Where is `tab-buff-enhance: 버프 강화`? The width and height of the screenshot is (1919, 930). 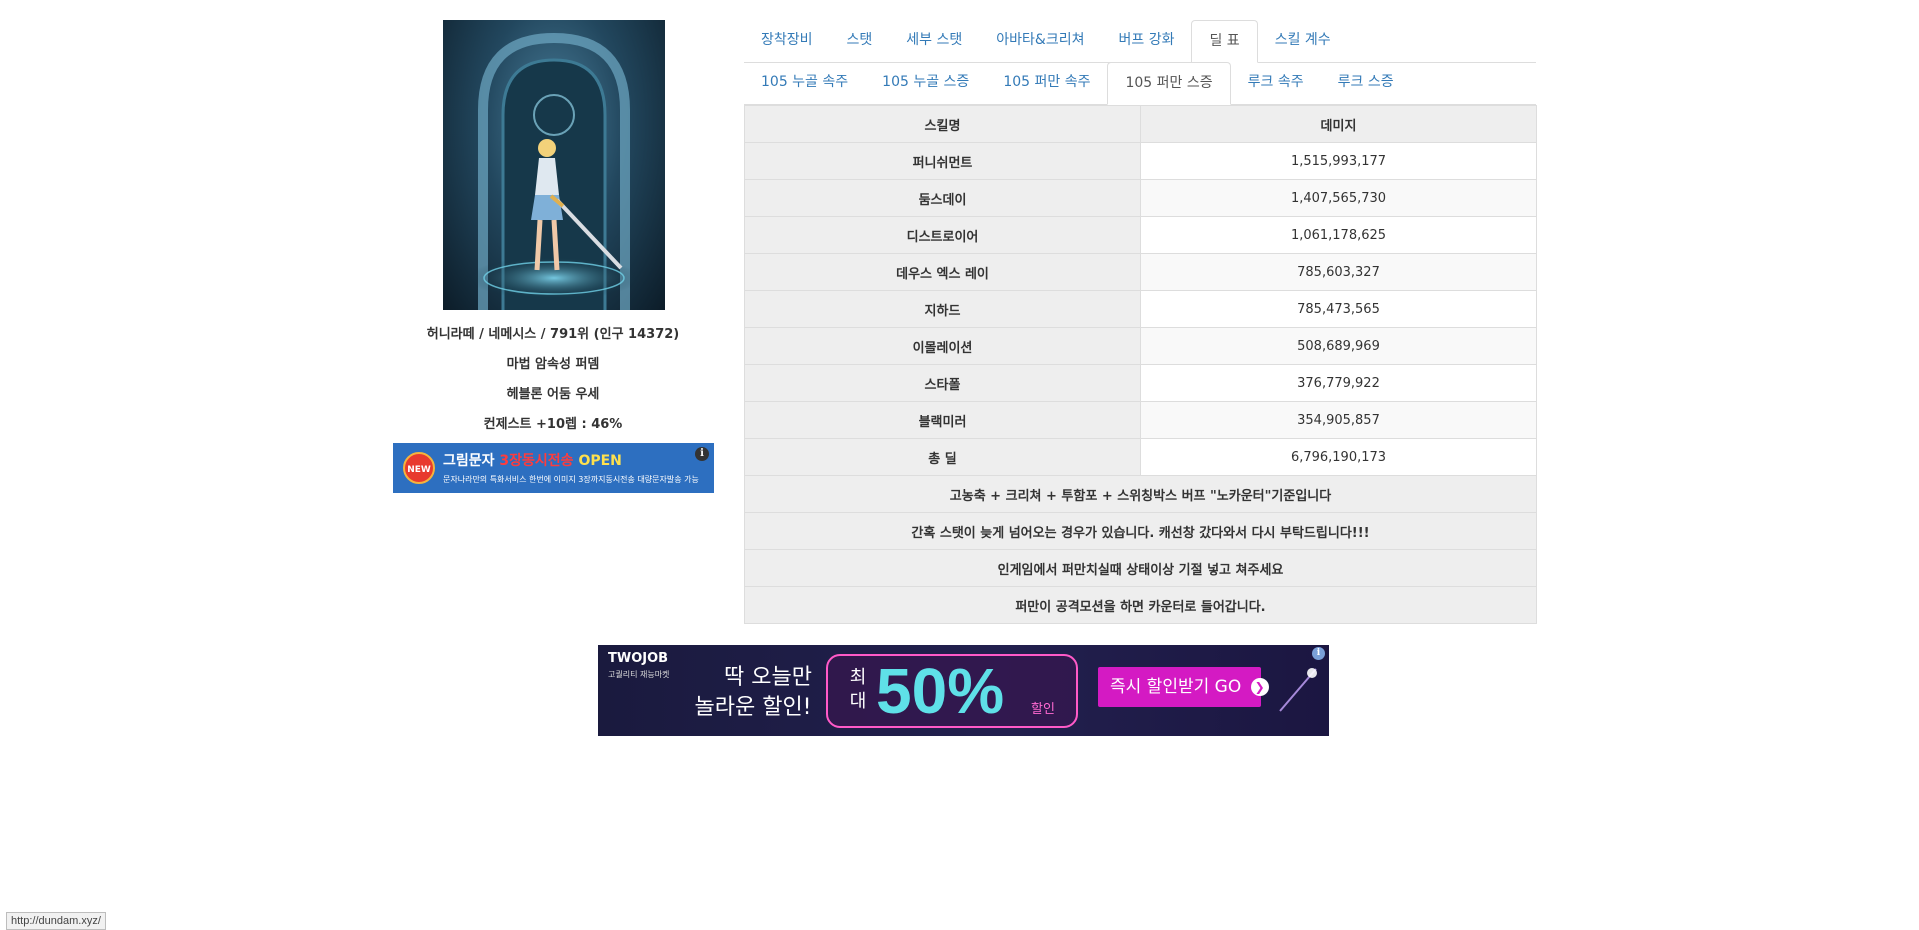 tab-buff-enhance: 버프 강화 is located at coordinates (1146, 41).